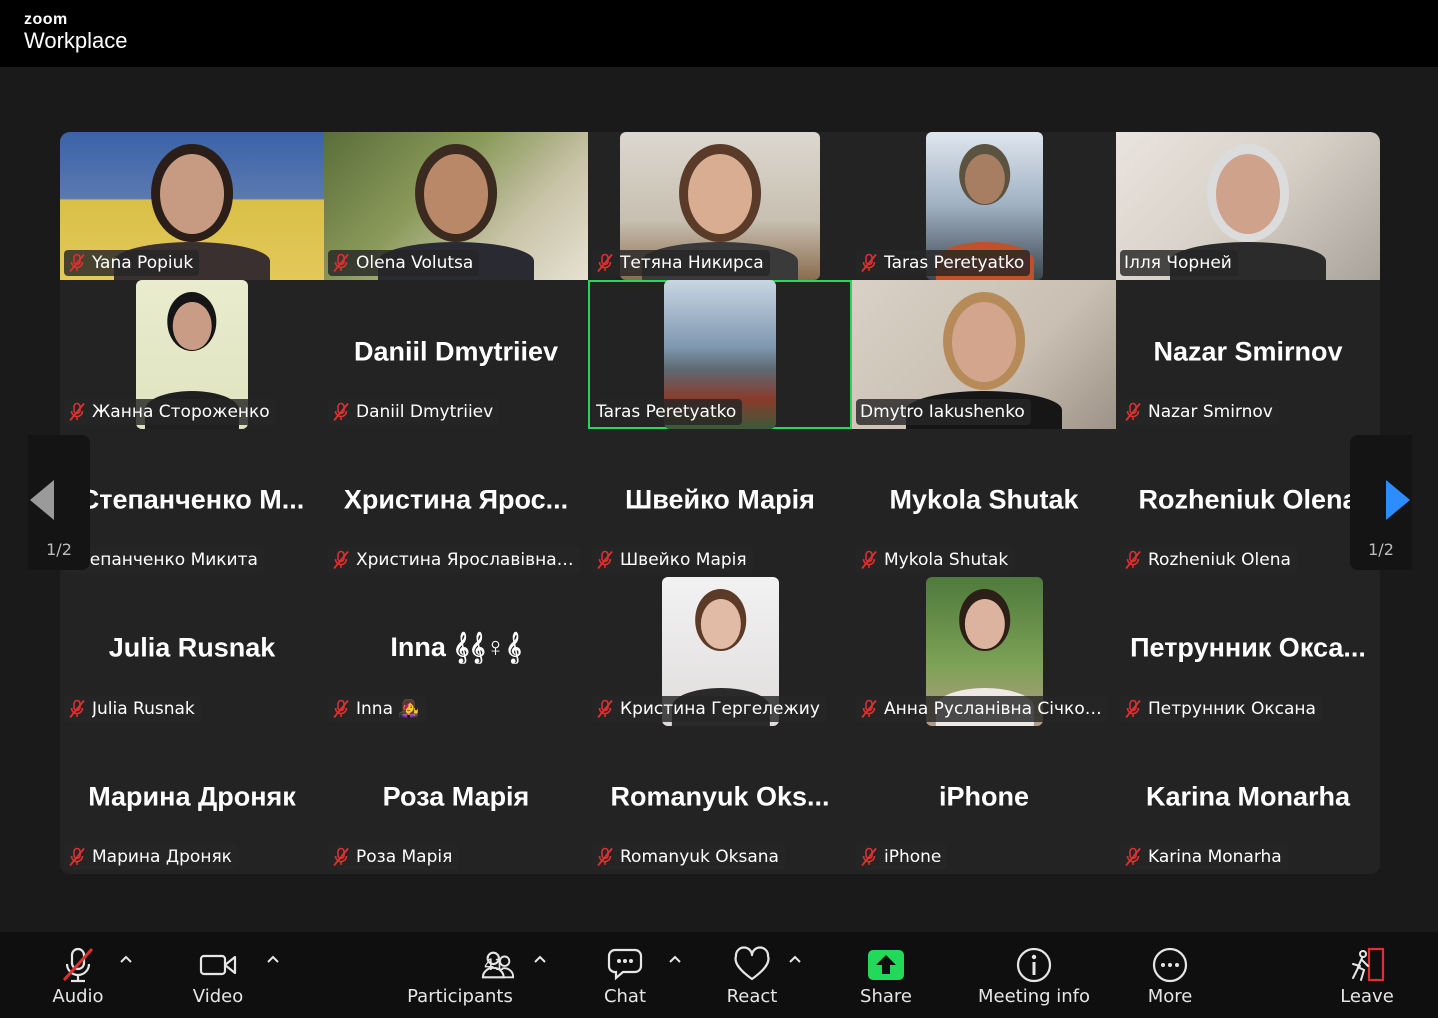 Image resolution: width=1438 pixels, height=1018 pixels. I want to click on participant-tile: Julia Rusnak Julia Rusnak, so click(192, 651).